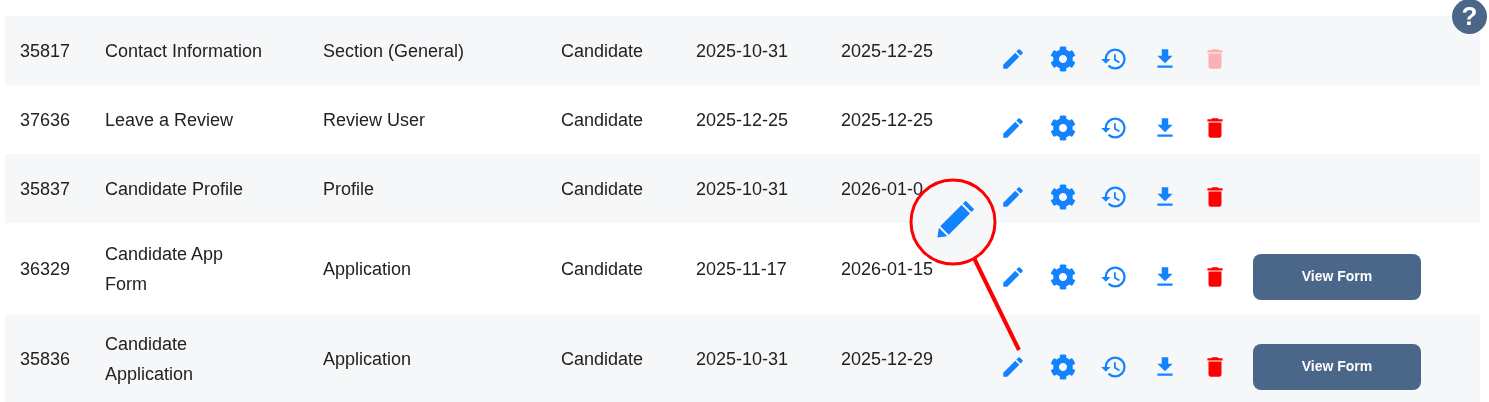 The width and height of the screenshot is (1489, 402). What do you see at coordinates (170, 120) in the screenshot?
I see `table-cell-text: Leave a Review` at bounding box center [170, 120].